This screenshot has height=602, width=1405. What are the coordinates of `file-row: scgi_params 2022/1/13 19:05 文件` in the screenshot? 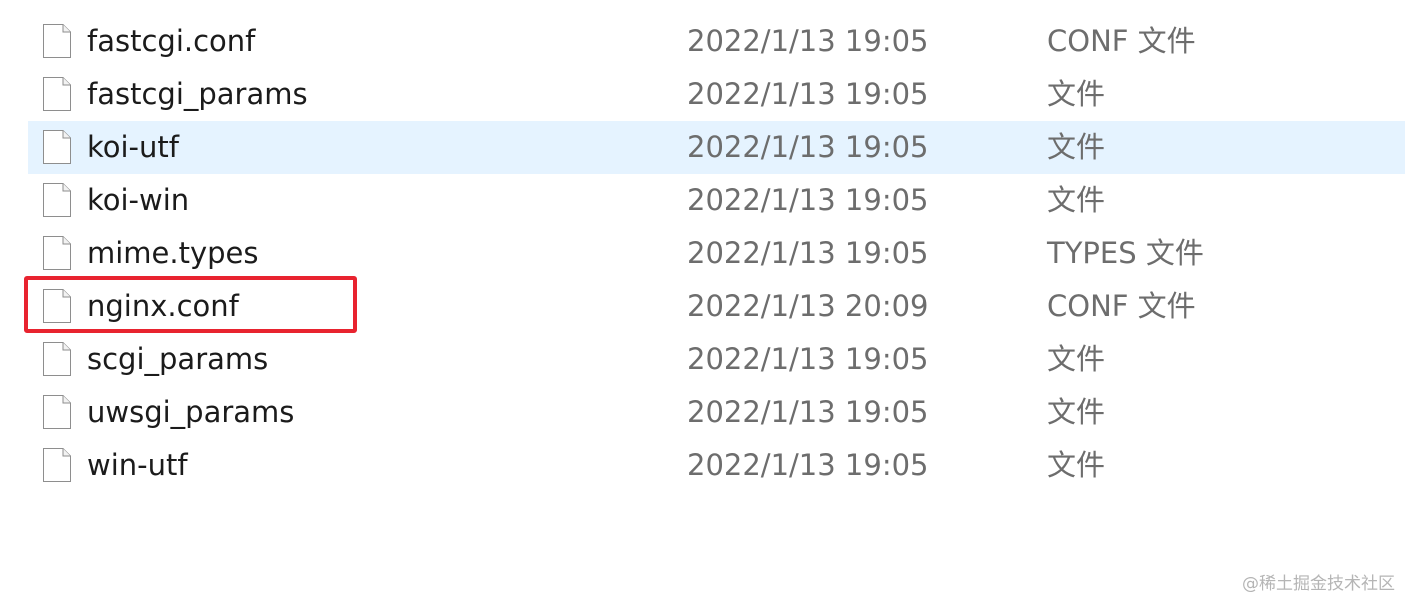 It's located at (702, 359).